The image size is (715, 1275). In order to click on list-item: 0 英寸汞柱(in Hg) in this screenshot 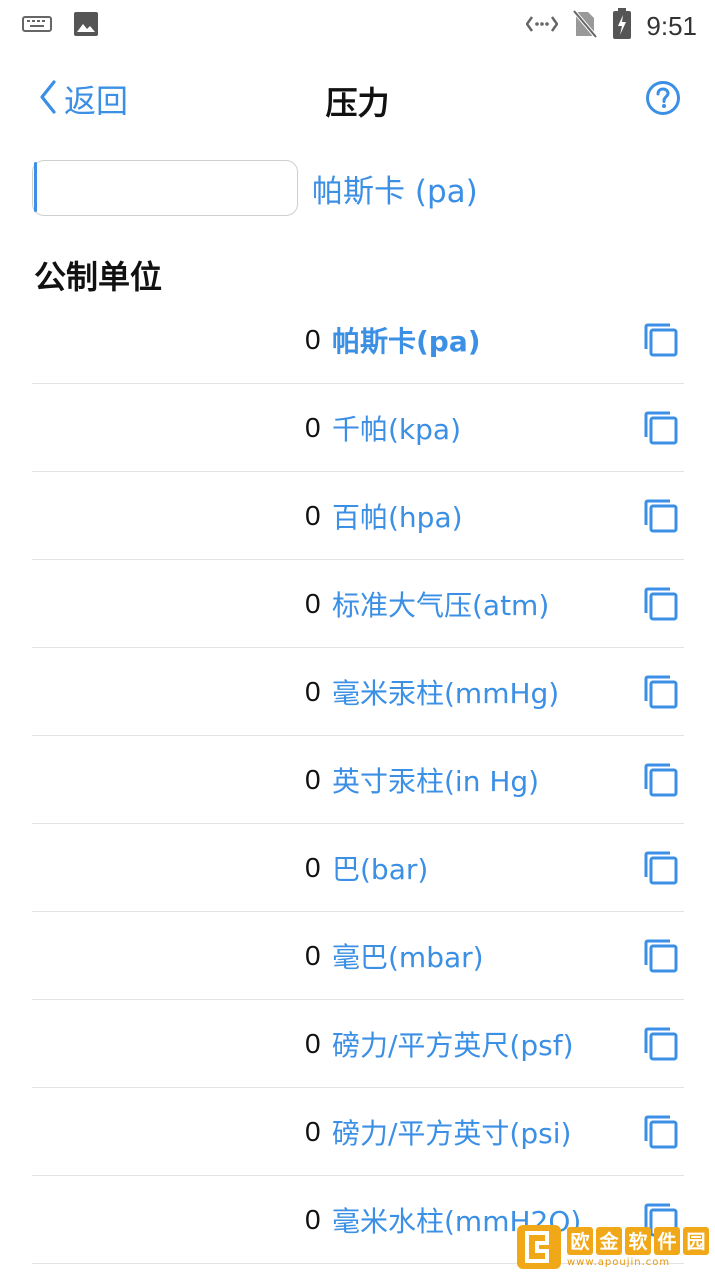, I will do `click(358, 780)`.